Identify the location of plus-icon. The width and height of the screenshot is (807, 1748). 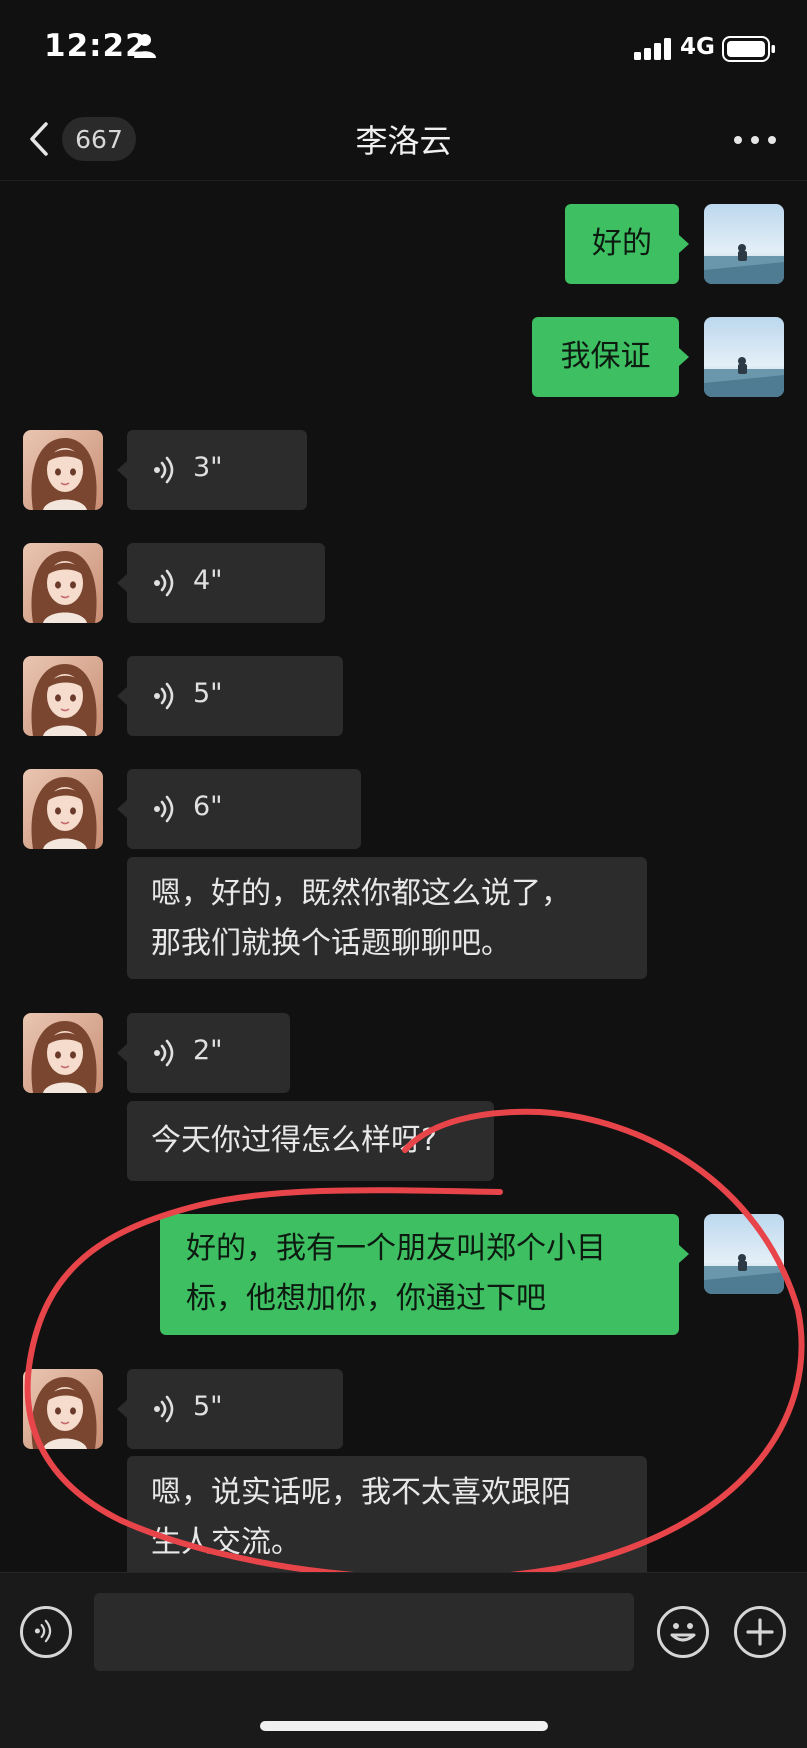
(760, 1632).